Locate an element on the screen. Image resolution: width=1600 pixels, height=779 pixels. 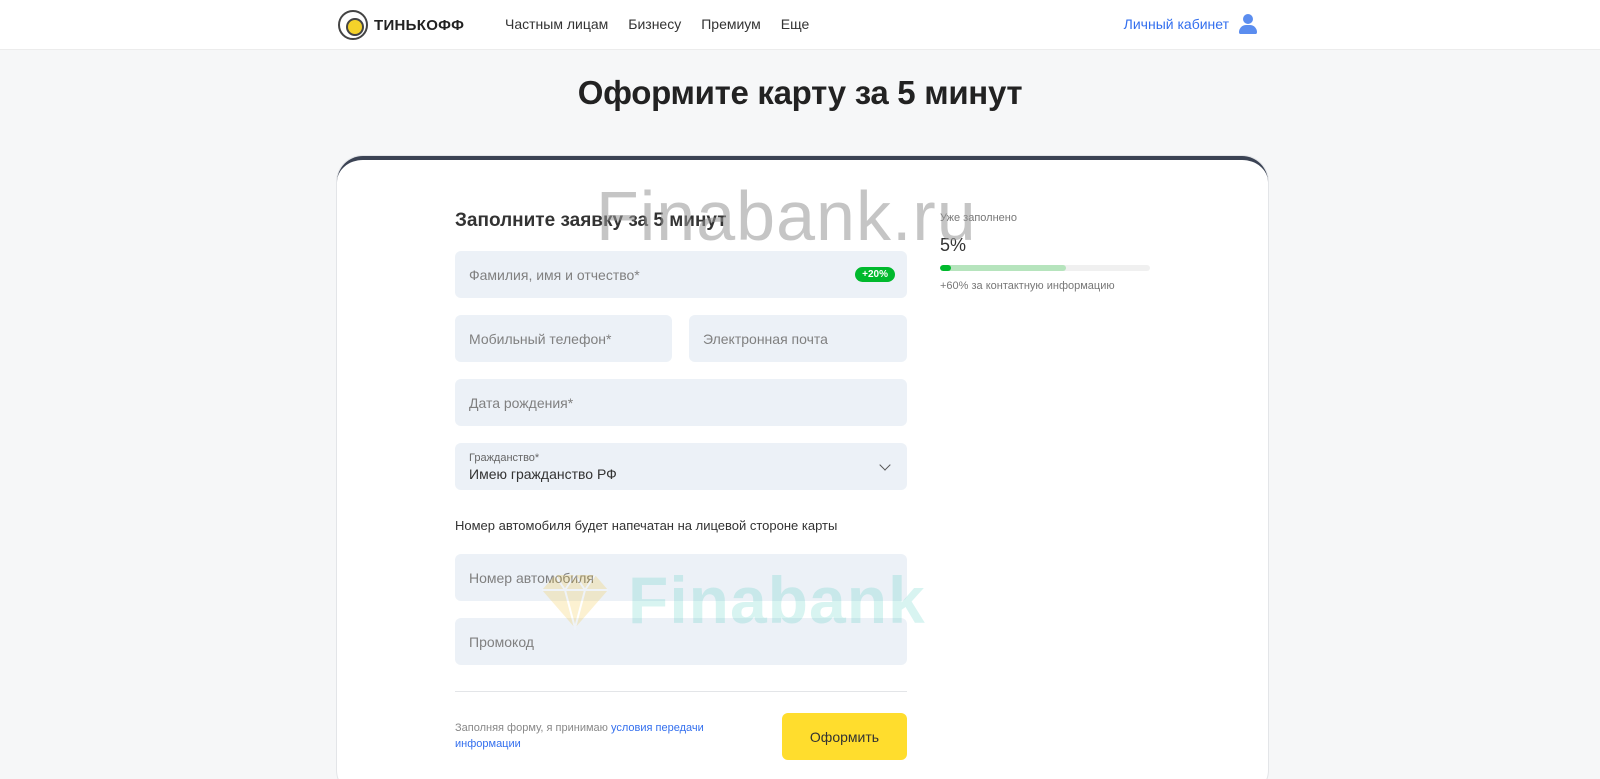
progress-label: Уже заполнено is located at coordinates (978, 218).